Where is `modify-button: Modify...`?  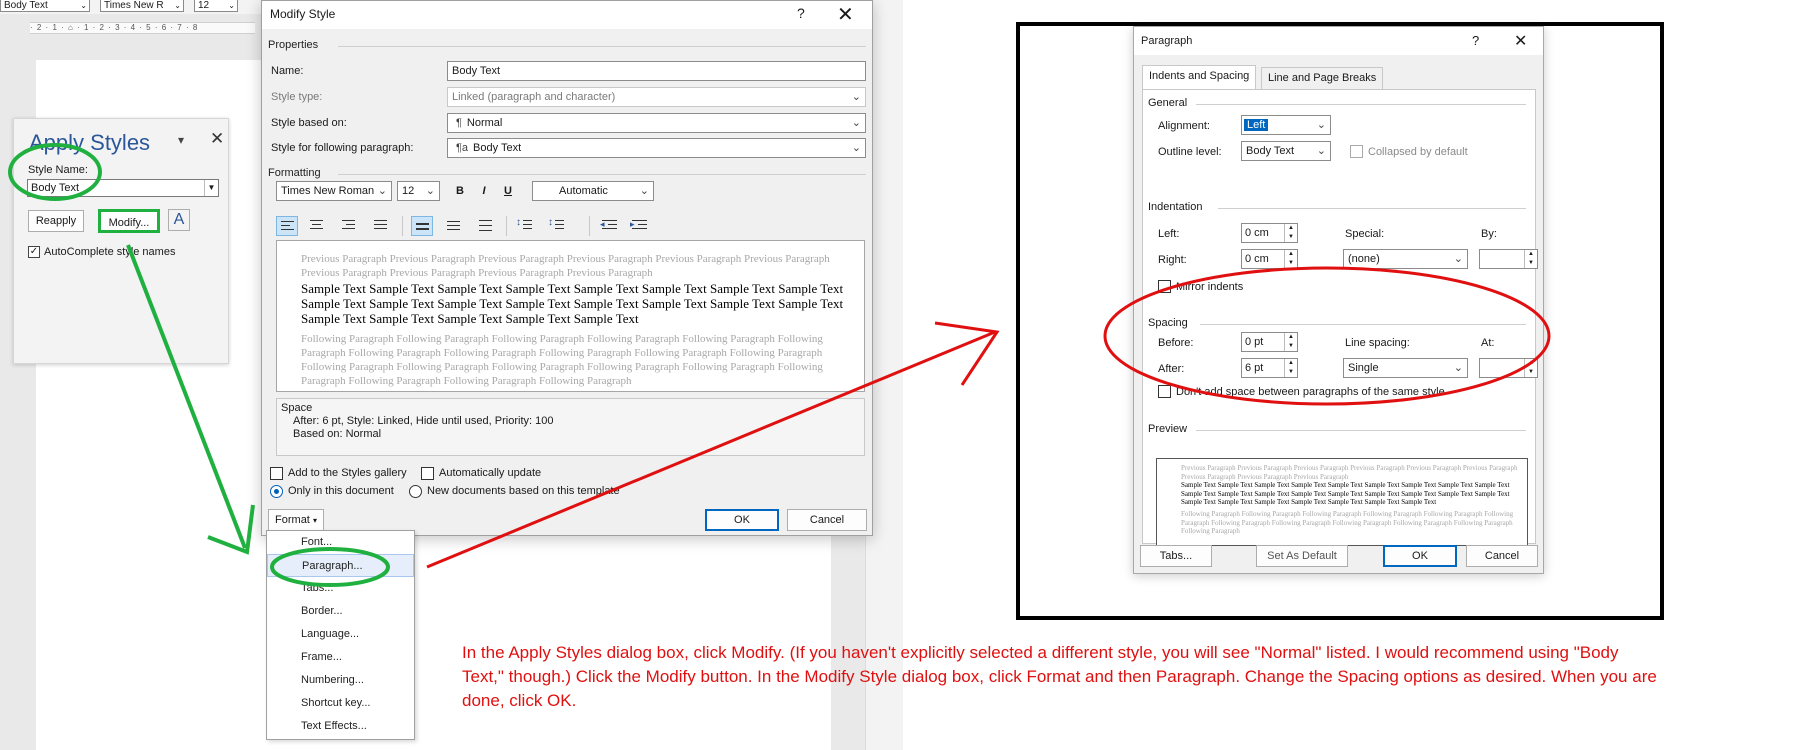
modify-button: Modify... is located at coordinates (129, 221).